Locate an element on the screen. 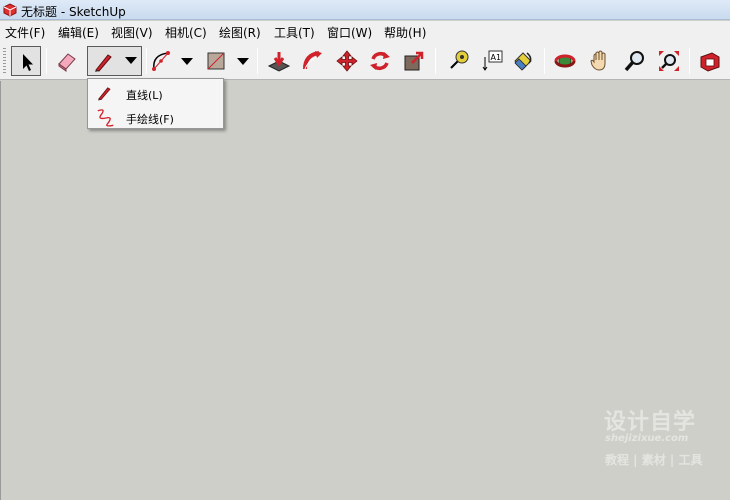 The width and height of the screenshot is (730, 500). dropdown-item-freehand: 手绘线(F) is located at coordinates (155, 117).